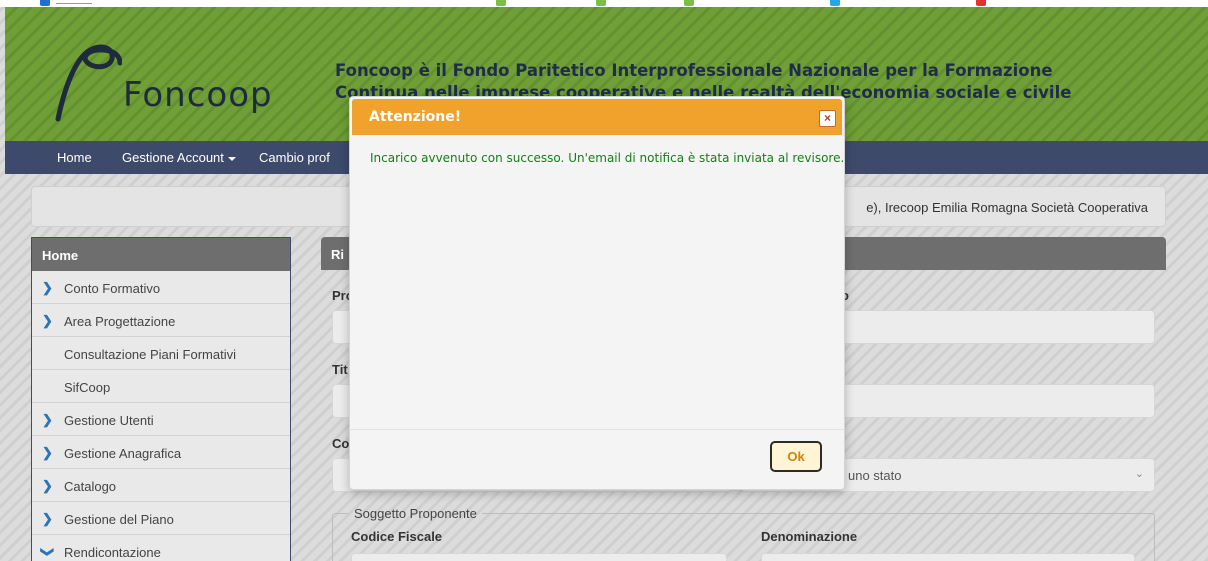 The height and width of the screenshot is (561, 1208). What do you see at coordinates (827, 118) in the screenshot?
I see `close-icon: ×` at bounding box center [827, 118].